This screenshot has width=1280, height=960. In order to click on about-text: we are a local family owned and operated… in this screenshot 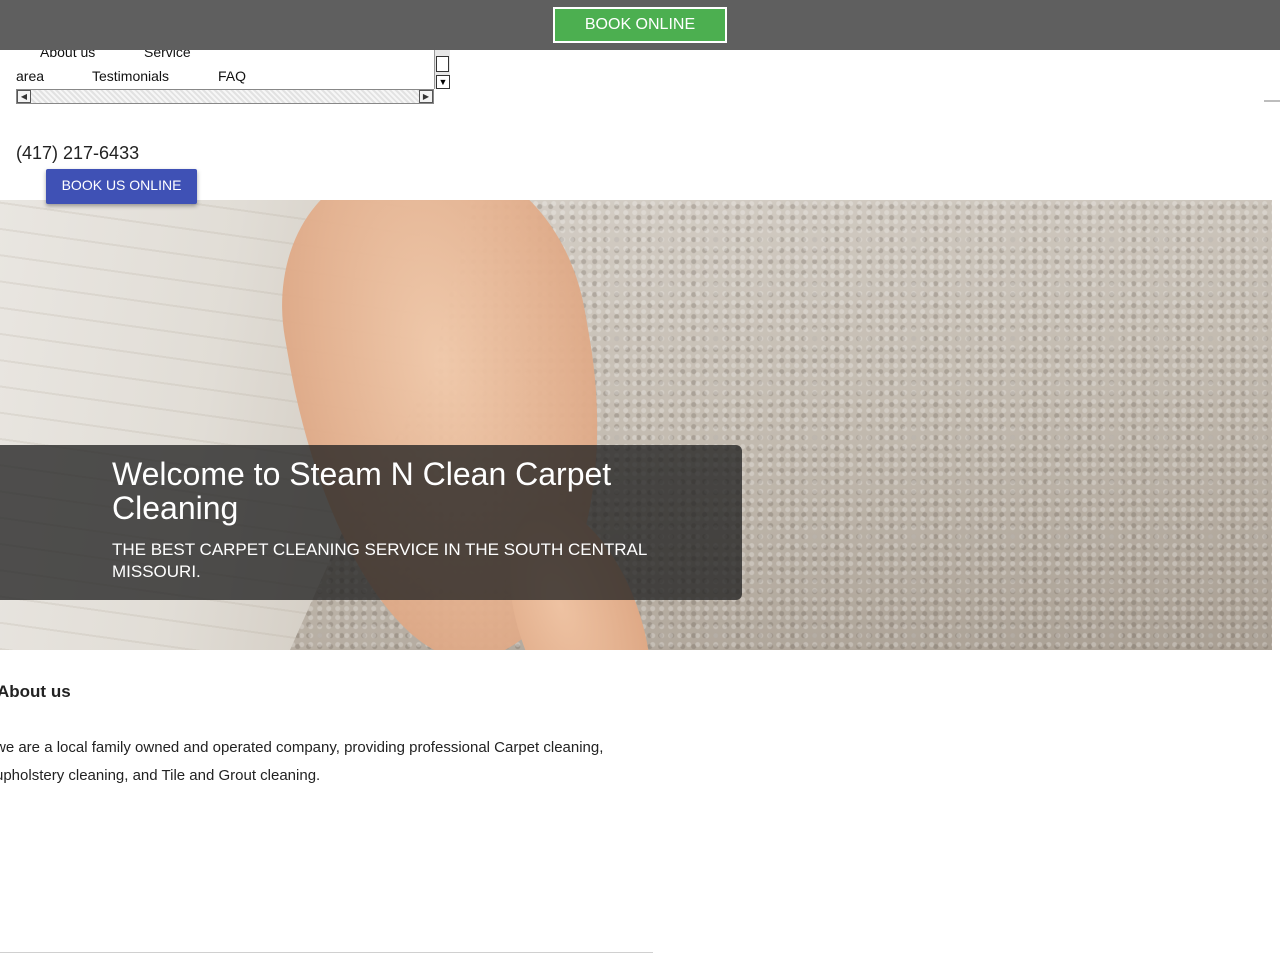, I will do `click(302, 761)`.